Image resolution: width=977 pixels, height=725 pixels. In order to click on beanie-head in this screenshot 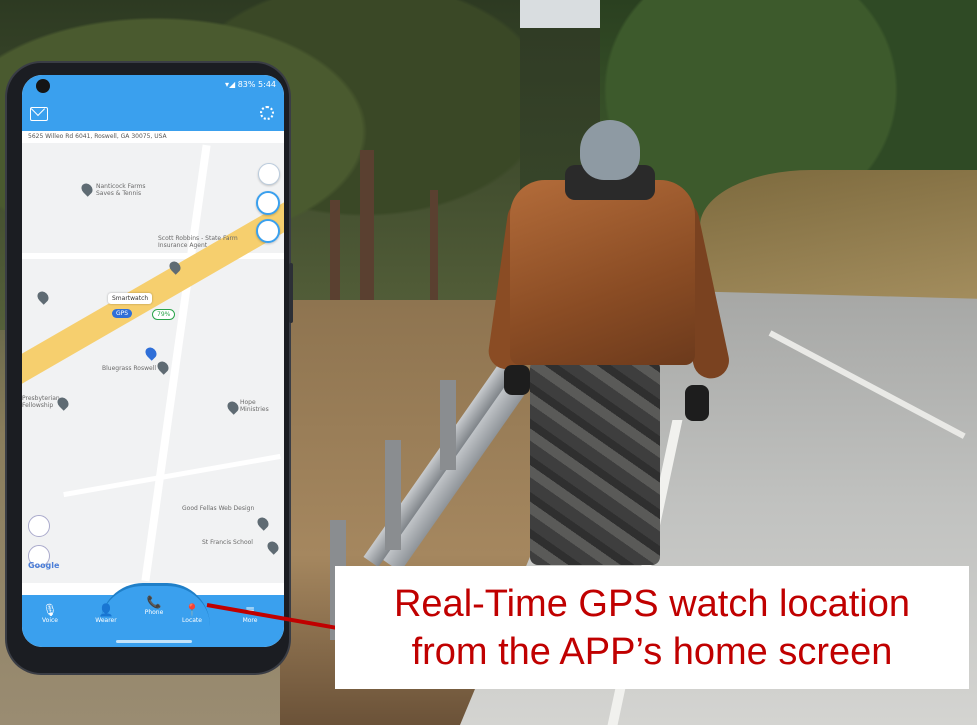, I will do `click(610, 150)`.